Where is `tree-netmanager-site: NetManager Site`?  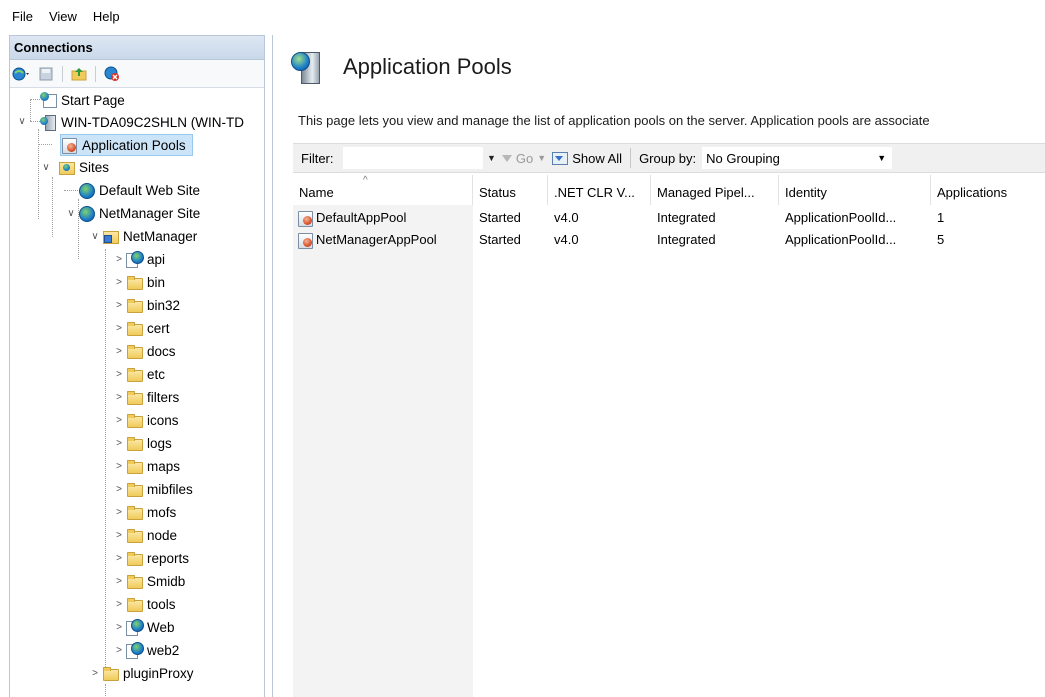 tree-netmanager-site: NetManager Site is located at coordinates (139, 213).